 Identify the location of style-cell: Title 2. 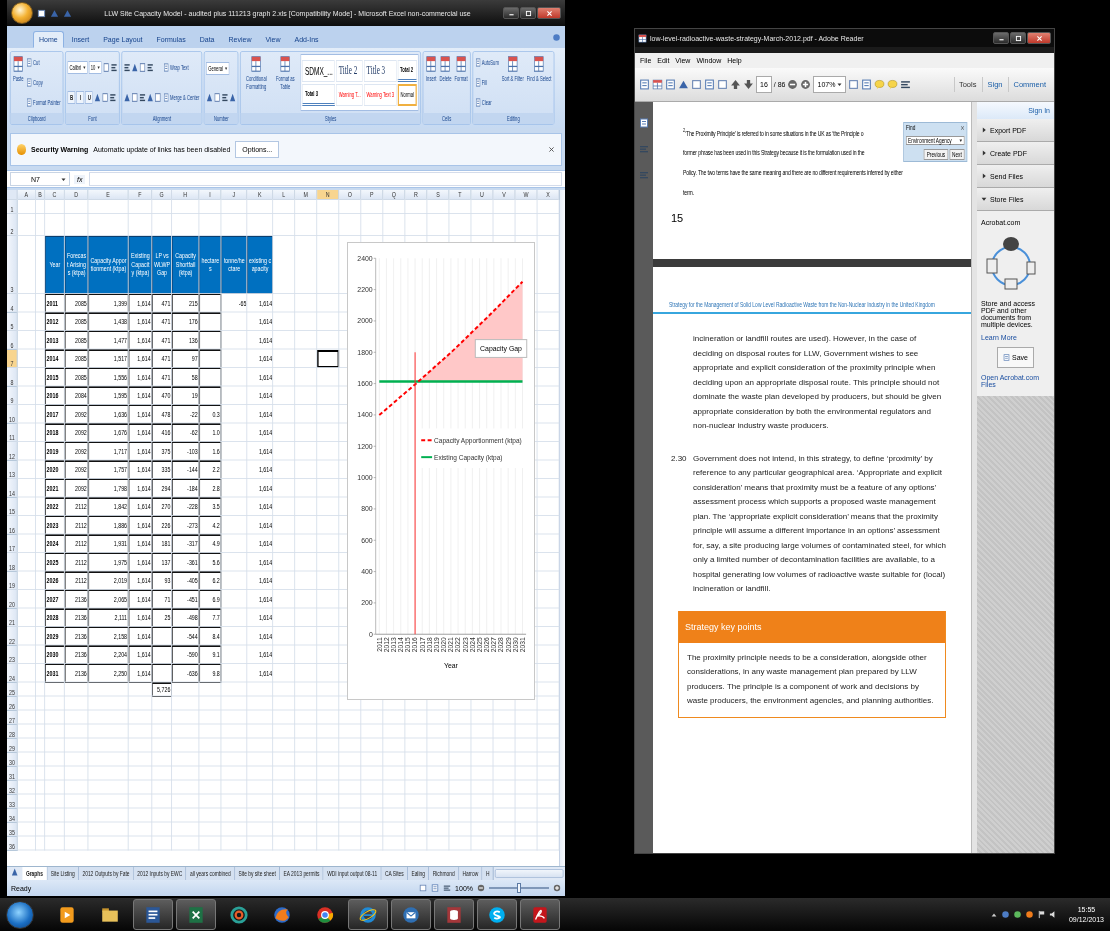
(350, 70).